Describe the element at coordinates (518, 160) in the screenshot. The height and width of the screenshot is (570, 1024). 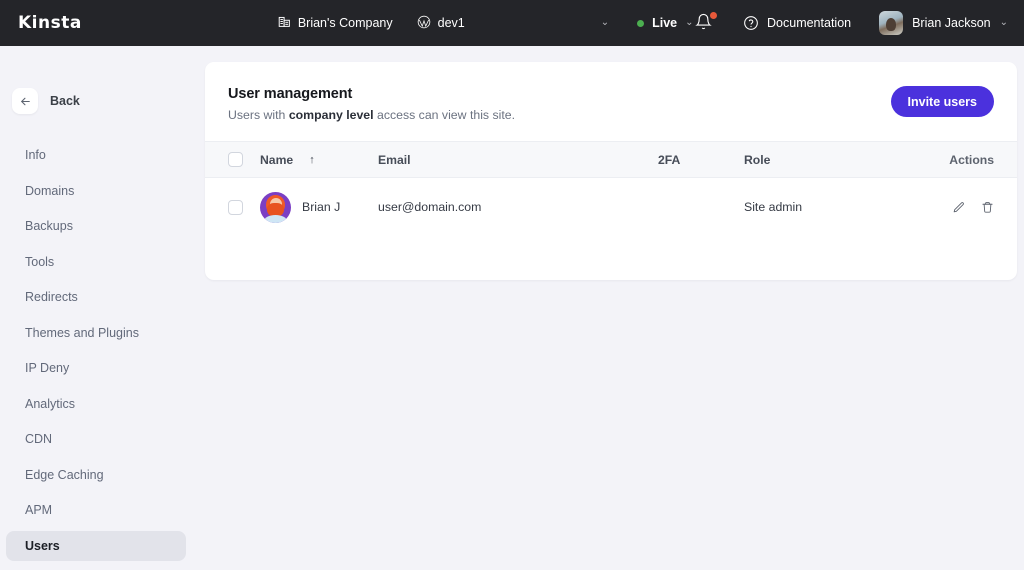
I see `column-header-email: Email` at that location.